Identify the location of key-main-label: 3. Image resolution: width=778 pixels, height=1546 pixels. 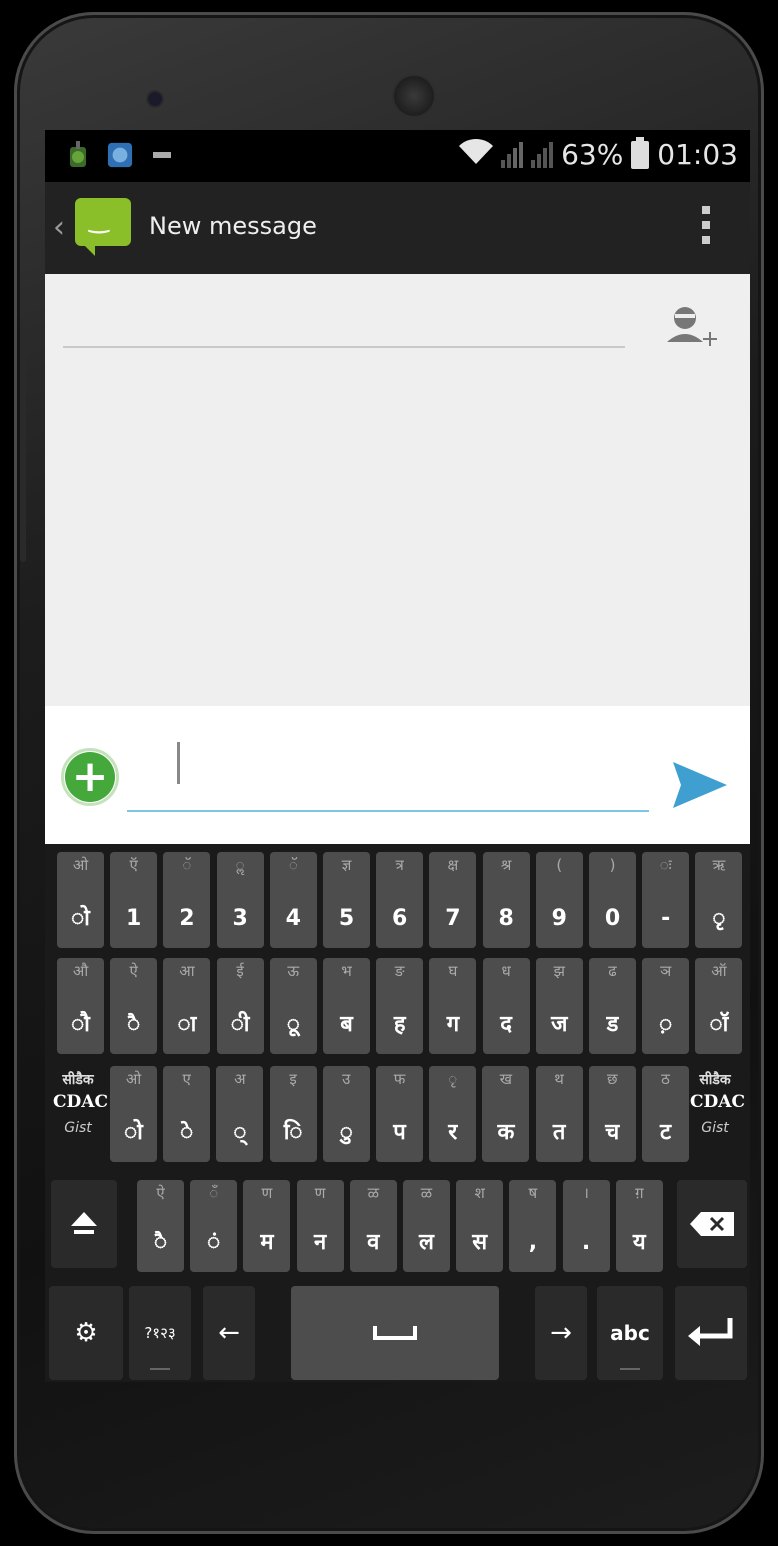
(240, 918).